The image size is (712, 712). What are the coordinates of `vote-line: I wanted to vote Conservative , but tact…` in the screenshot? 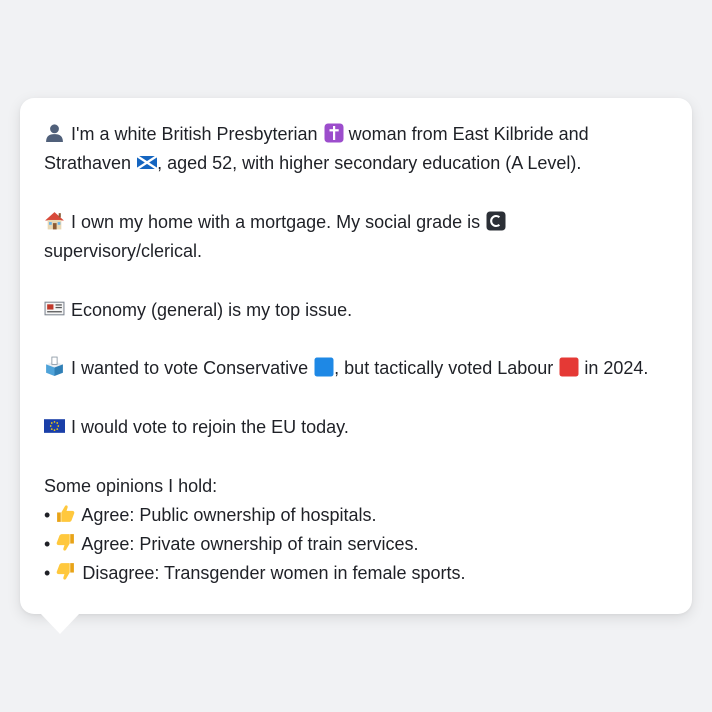 It's located at (356, 368).